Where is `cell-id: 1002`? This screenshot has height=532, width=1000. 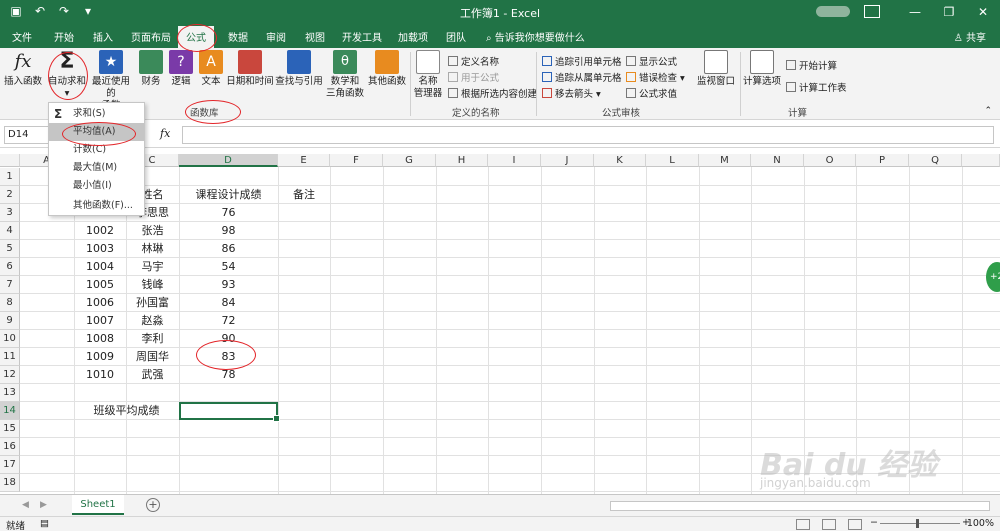 cell-id: 1002 is located at coordinates (100, 231).